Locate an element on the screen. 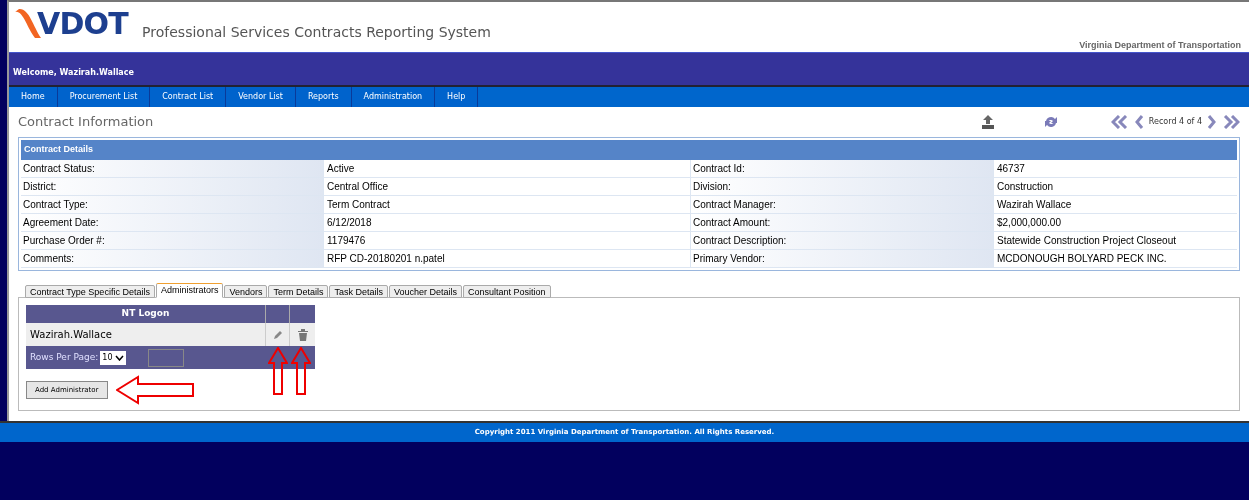  section-header: Contract Details is located at coordinates (629, 150).